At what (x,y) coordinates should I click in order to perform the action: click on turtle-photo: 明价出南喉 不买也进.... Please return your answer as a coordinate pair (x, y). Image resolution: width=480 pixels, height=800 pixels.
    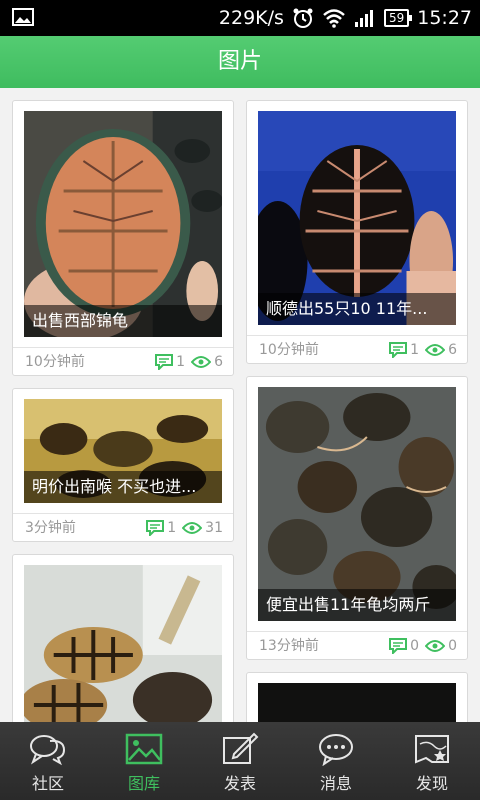
    Looking at the image, I should click on (123, 451).